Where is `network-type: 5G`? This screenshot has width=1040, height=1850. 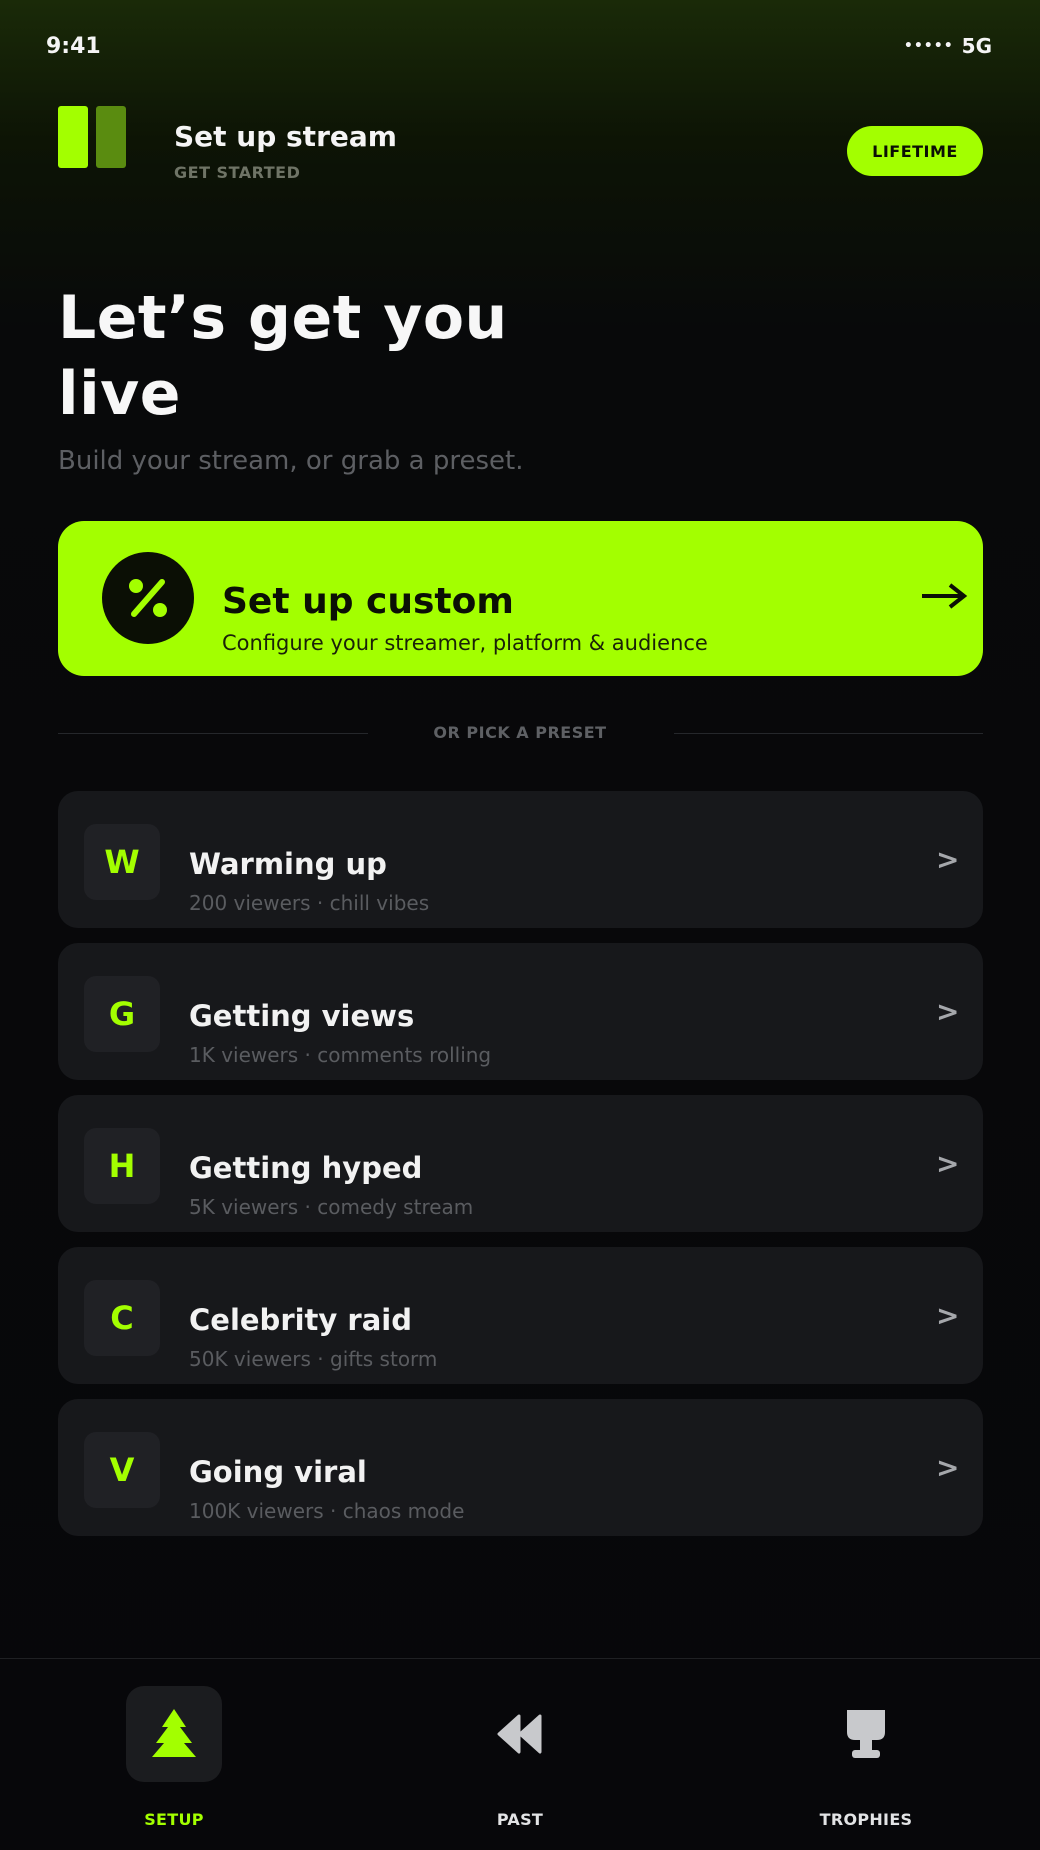
network-type: 5G is located at coordinates (976, 46).